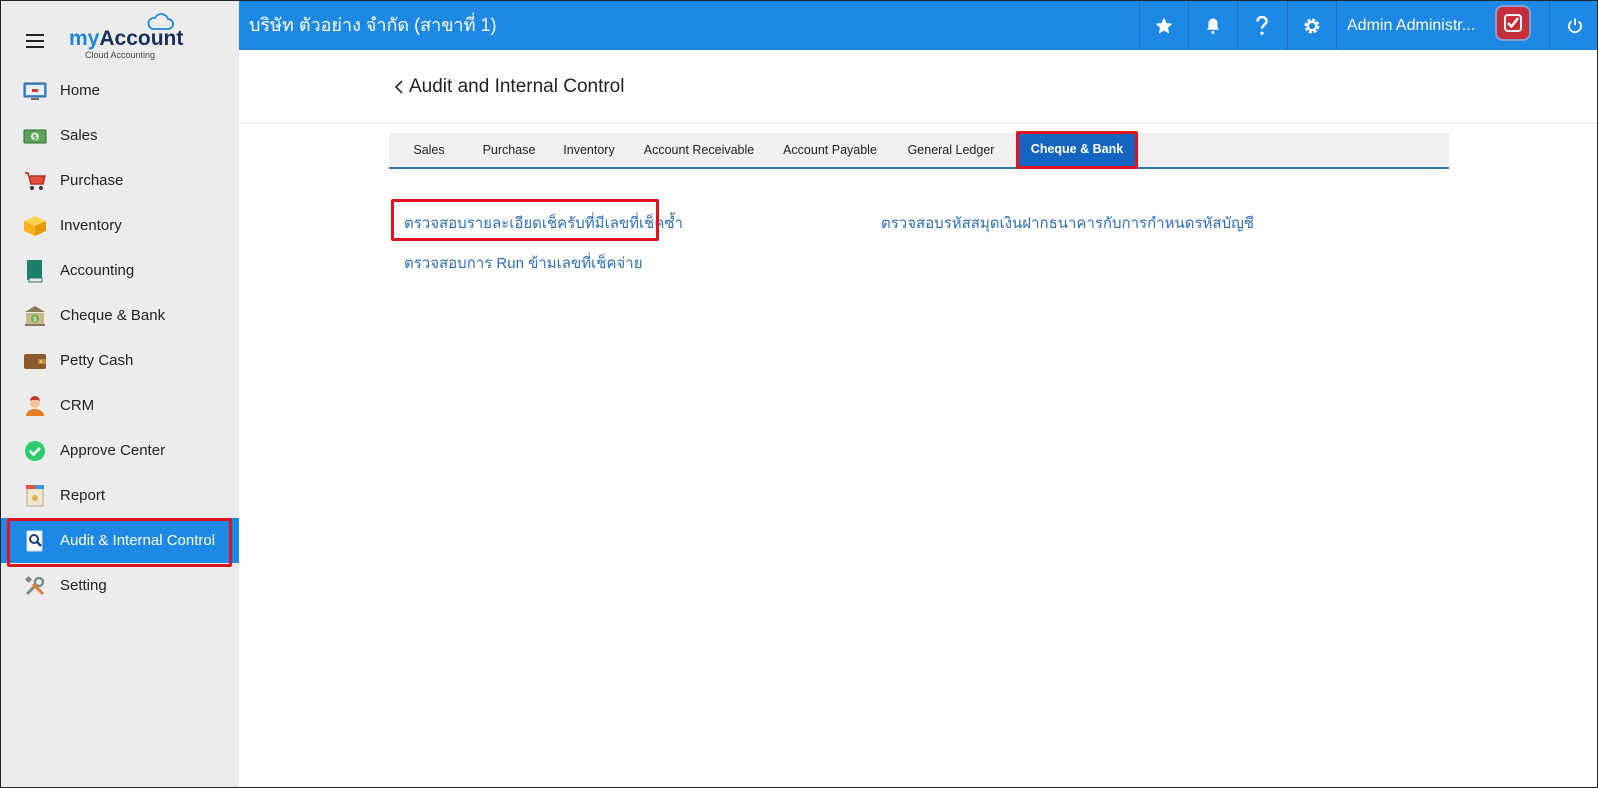 The width and height of the screenshot is (1598, 788). What do you see at coordinates (91, 225) in the screenshot?
I see `sidebar-item-label: Inventory` at bounding box center [91, 225].